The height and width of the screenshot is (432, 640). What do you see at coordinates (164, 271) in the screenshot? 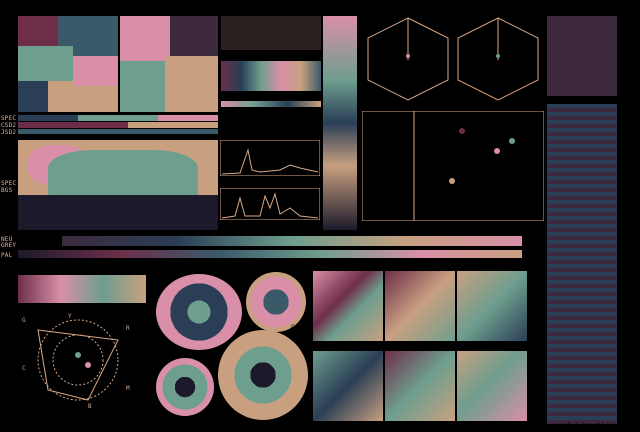
I see `c10a-label: C: 10` at bounding box center [164, 271].